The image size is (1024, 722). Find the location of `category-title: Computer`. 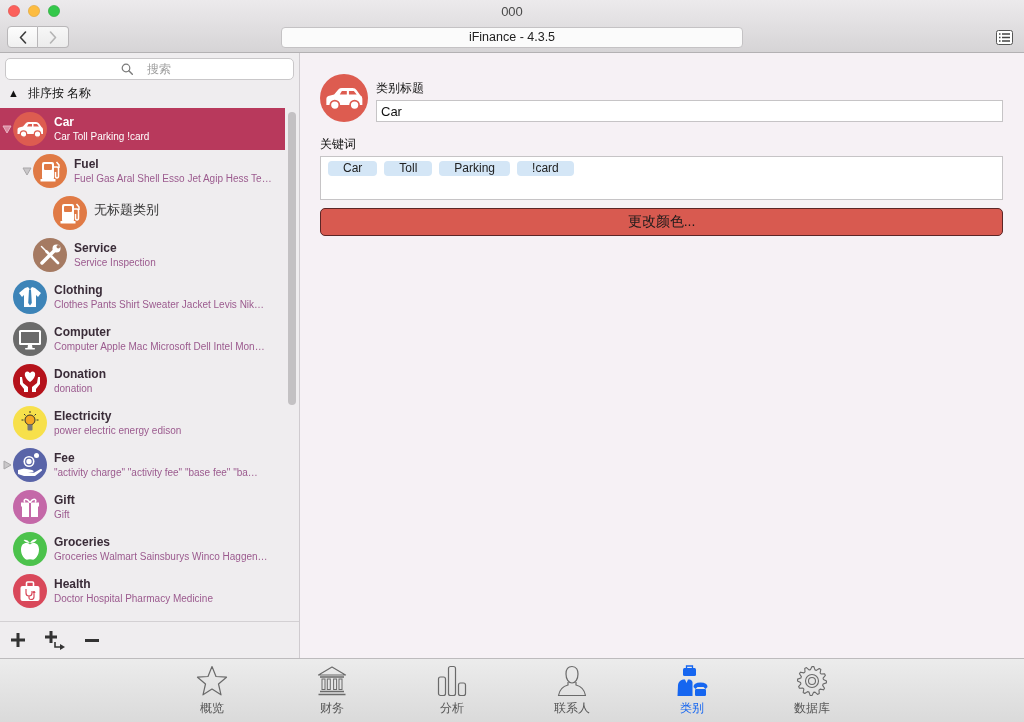

category-title: Computer is located at coordinates (83, 332).